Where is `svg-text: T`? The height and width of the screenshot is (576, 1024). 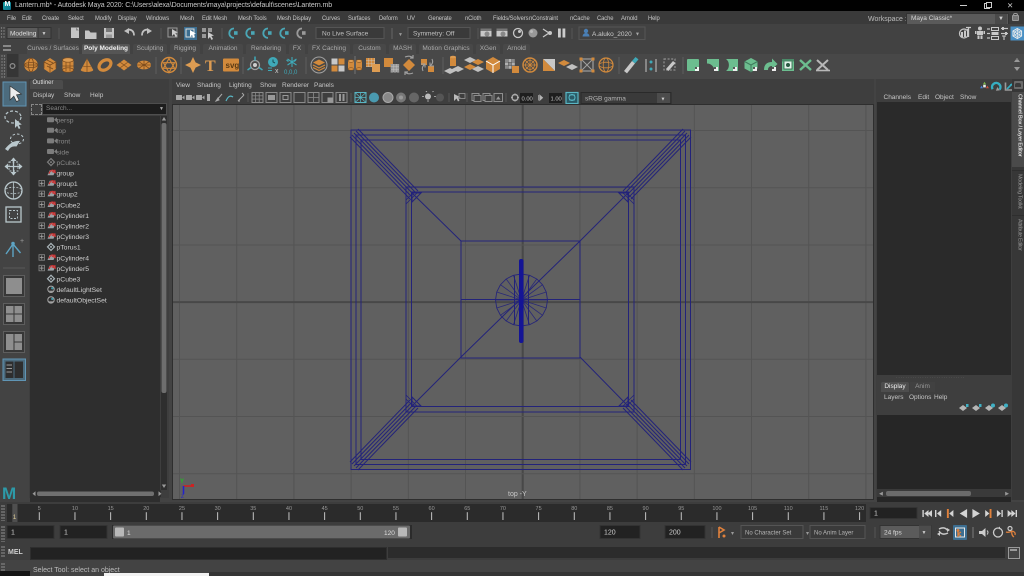 svg-text: T is located at coordinates (210, 66).